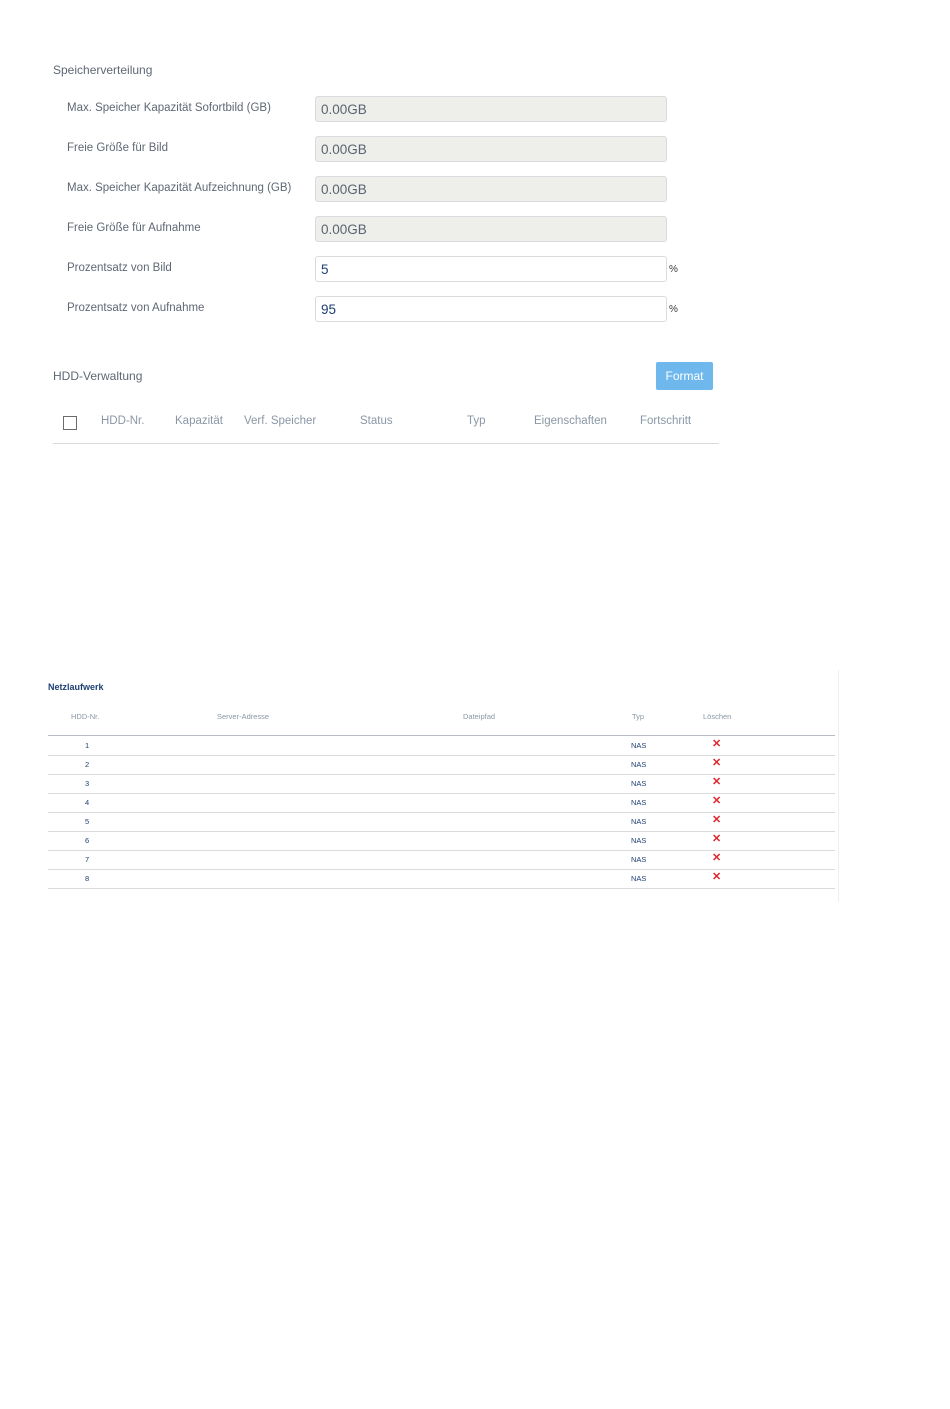 The width and height of the screenshot is (950, 1409). Describe the element at coordinates (85, 716) in the screenshot. I see `net-col-number: HDD-Nr.` at that location.